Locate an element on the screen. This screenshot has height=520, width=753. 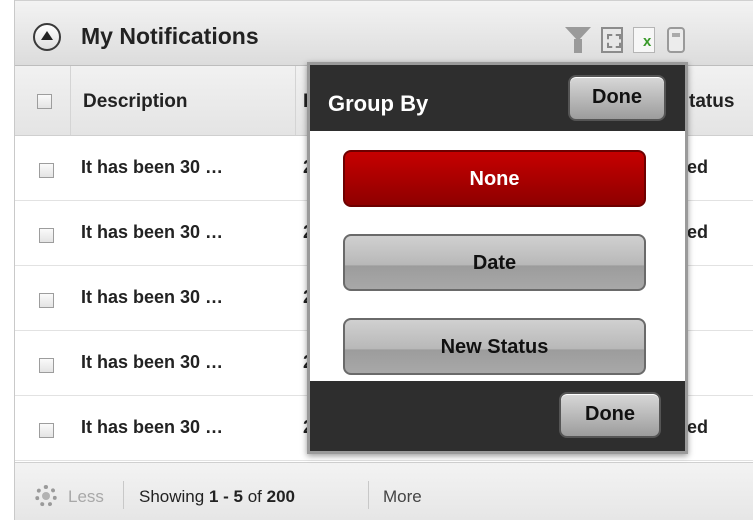
select-columns-icon is located at coordinates (612, 40).